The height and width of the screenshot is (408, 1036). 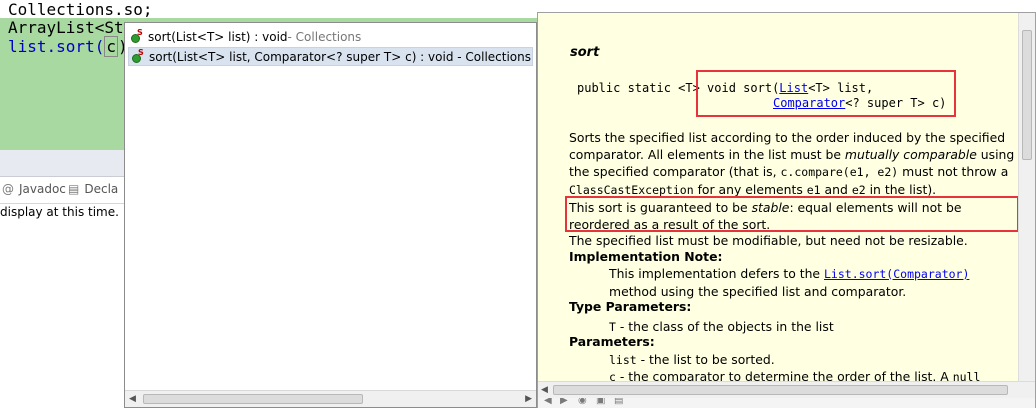 I want to click on show-in-javadoc-view-icon: ▤, so click(x=618, y=402).